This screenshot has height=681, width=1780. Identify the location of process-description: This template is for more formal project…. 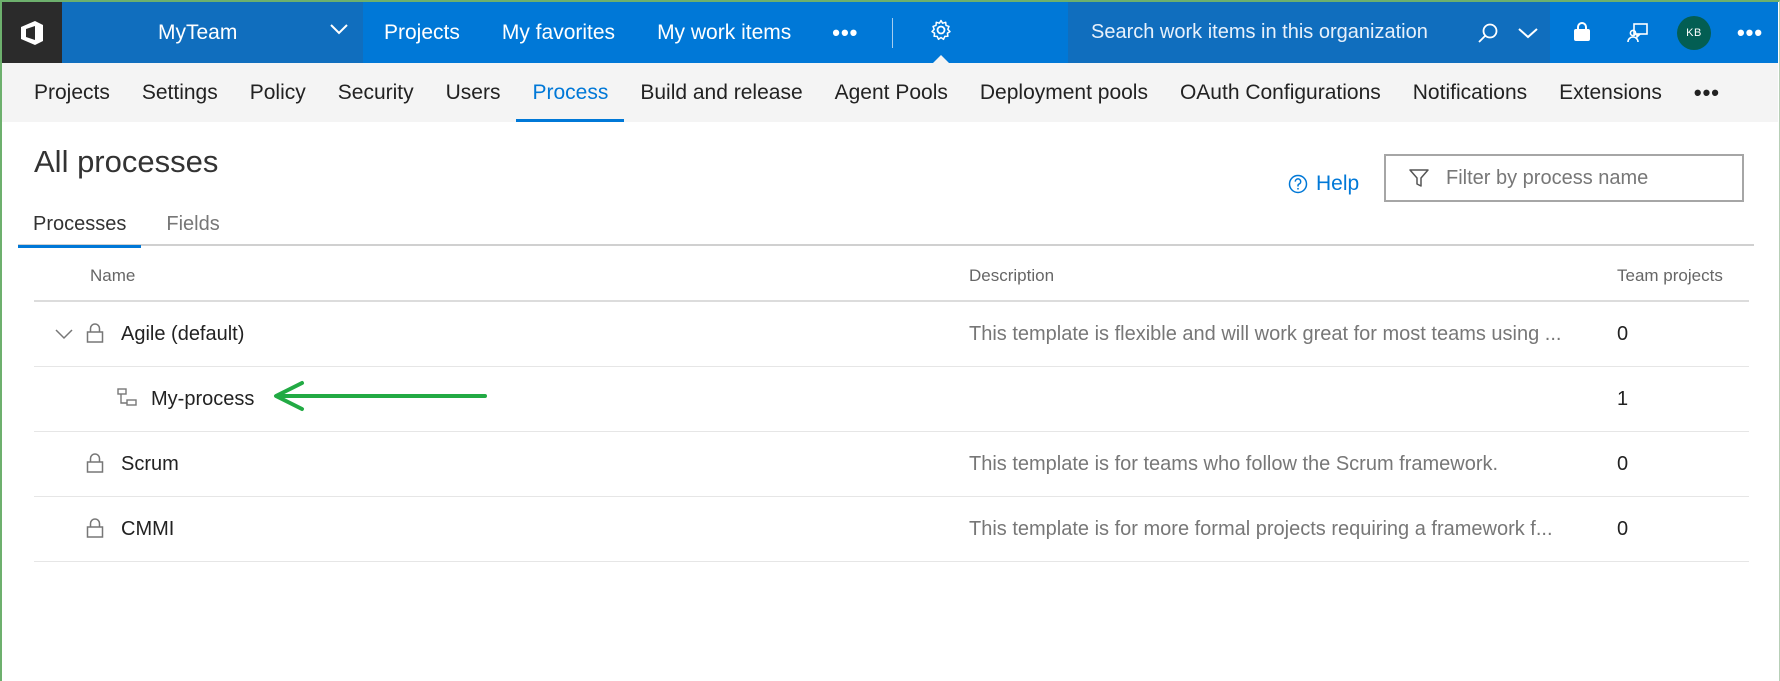
(1261, 528).